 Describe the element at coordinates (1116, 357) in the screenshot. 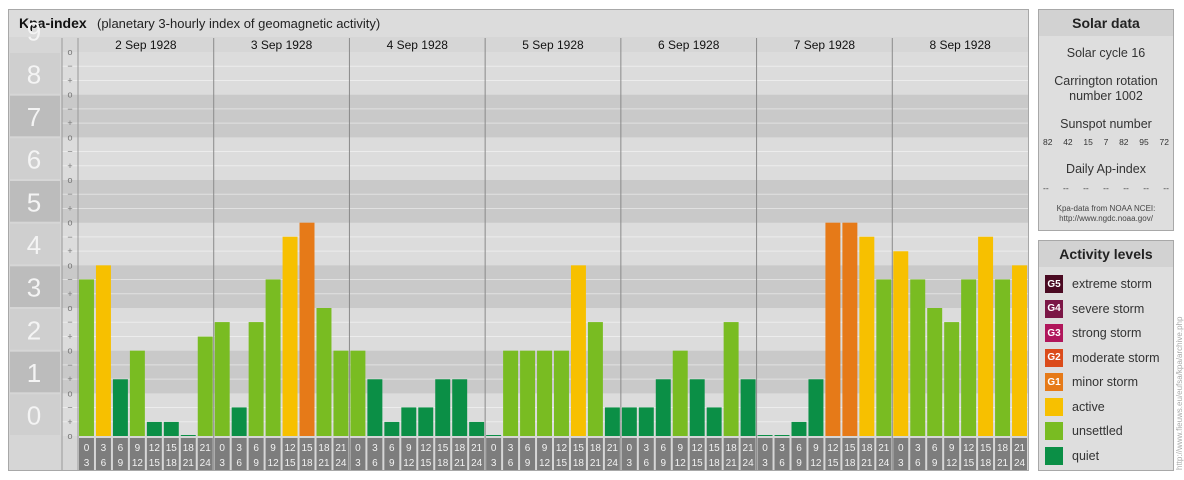

I see `legend-label: moderate storm` at that location.